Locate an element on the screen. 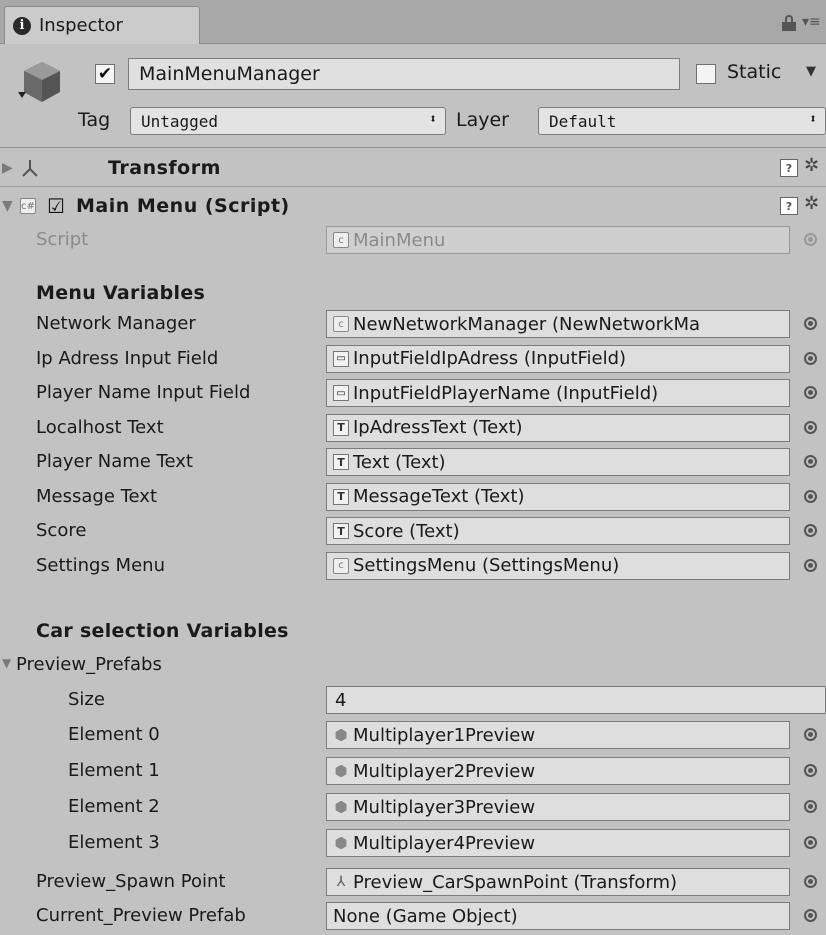 The image size is (826, 935). prefab-icon: ⬢ is located at coordinates (341, 771).